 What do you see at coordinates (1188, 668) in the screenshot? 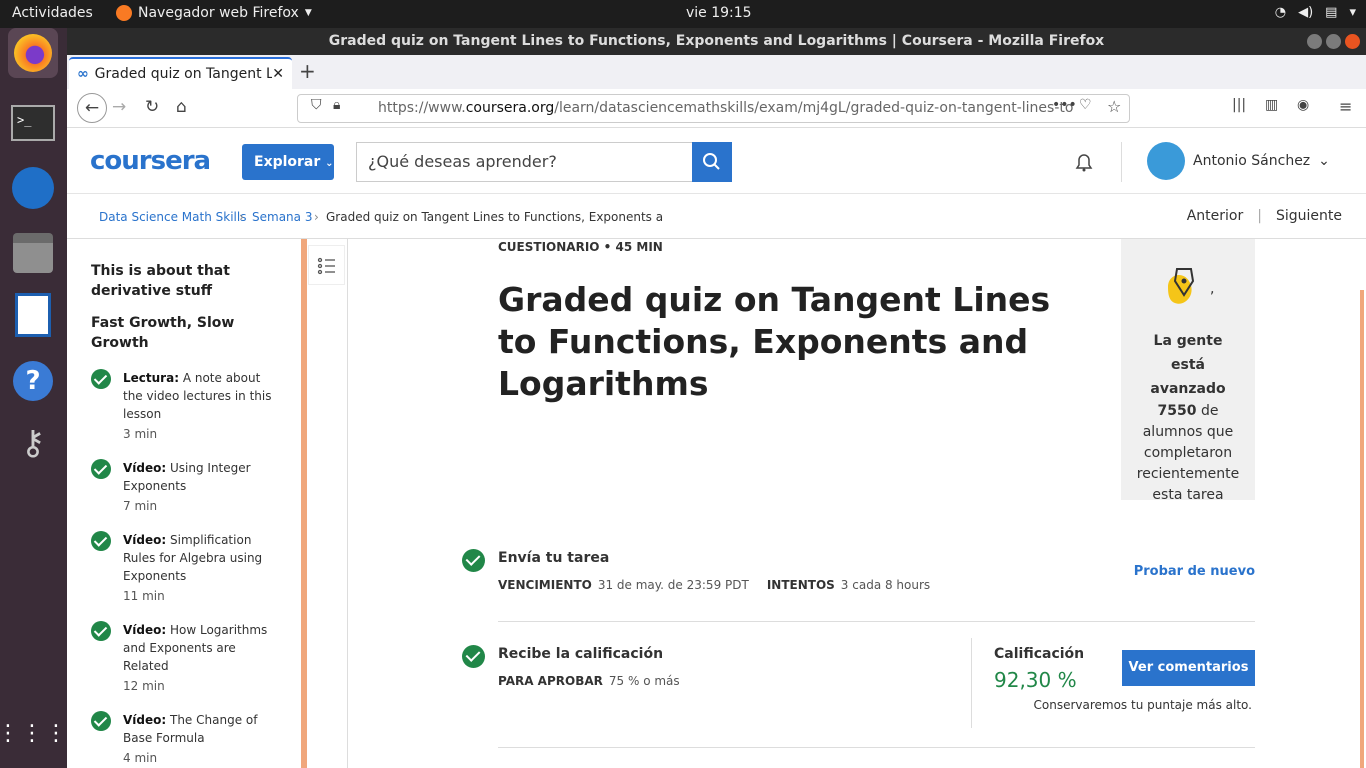
I see `view-feedback-button: Ver comentarios` at bounding box center [1188, 668].